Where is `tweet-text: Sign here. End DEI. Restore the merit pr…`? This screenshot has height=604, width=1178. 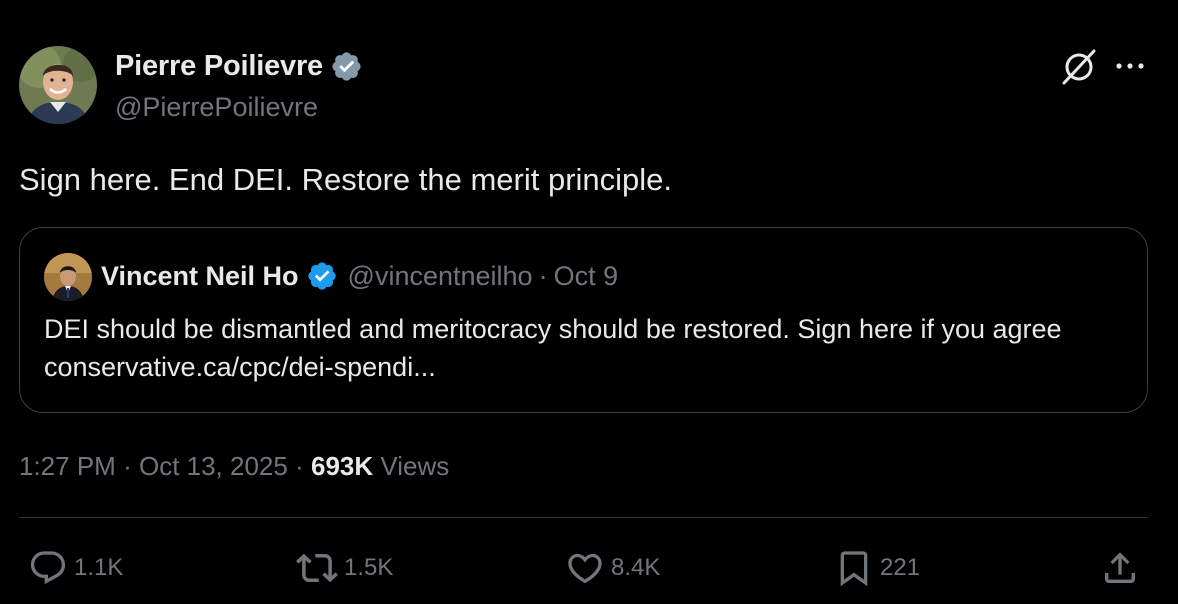 tweet-text: Sign here. End DEI. Restore the merit pr… is located at coordinates (346, 179).